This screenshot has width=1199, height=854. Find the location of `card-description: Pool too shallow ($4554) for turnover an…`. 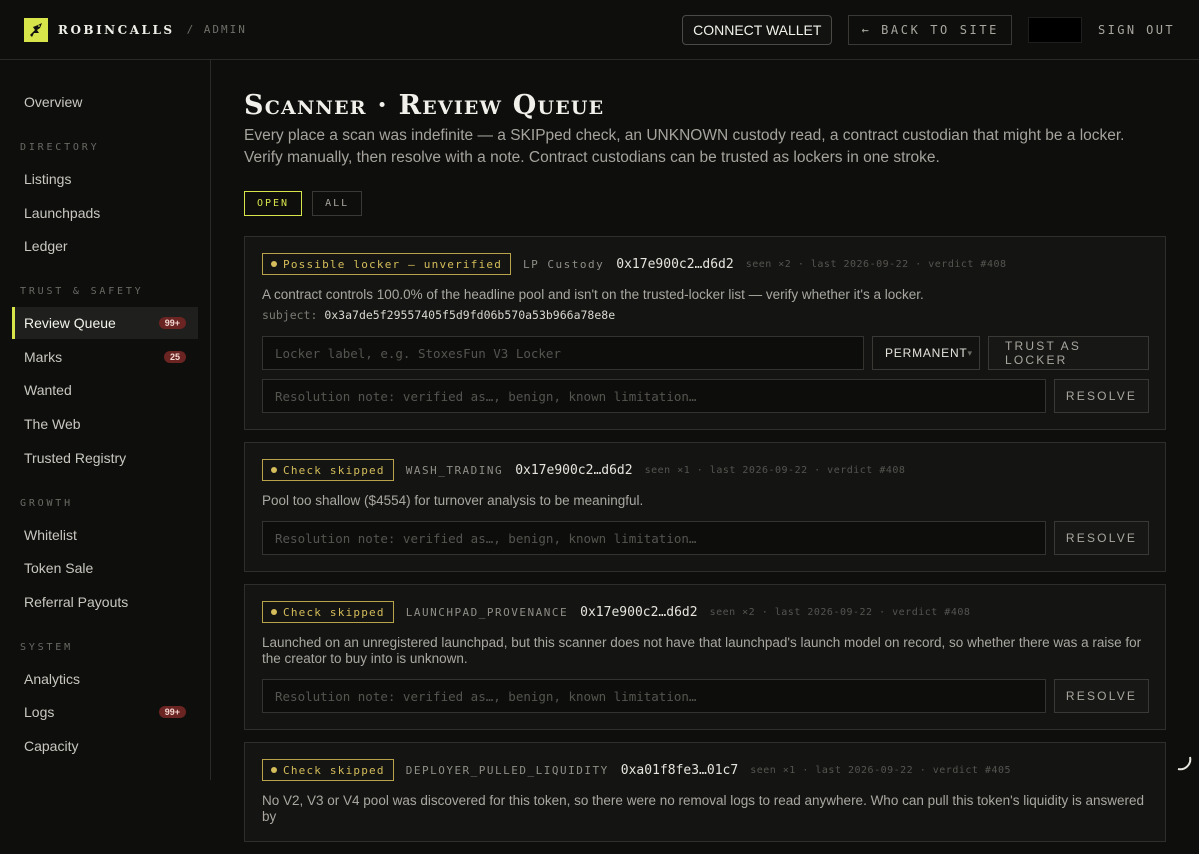

card-description: Pool too shallow ($4554) for turnover an… is located at coordinates (705, 501).